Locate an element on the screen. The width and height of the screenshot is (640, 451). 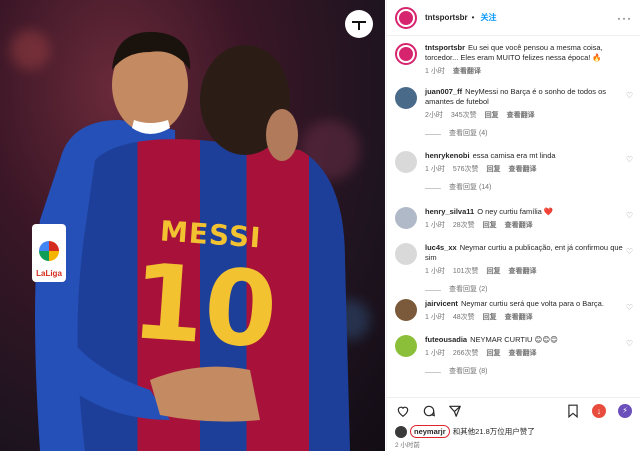
view-replies-label: 查看回复 (14) is located at coordinates (470, 187).